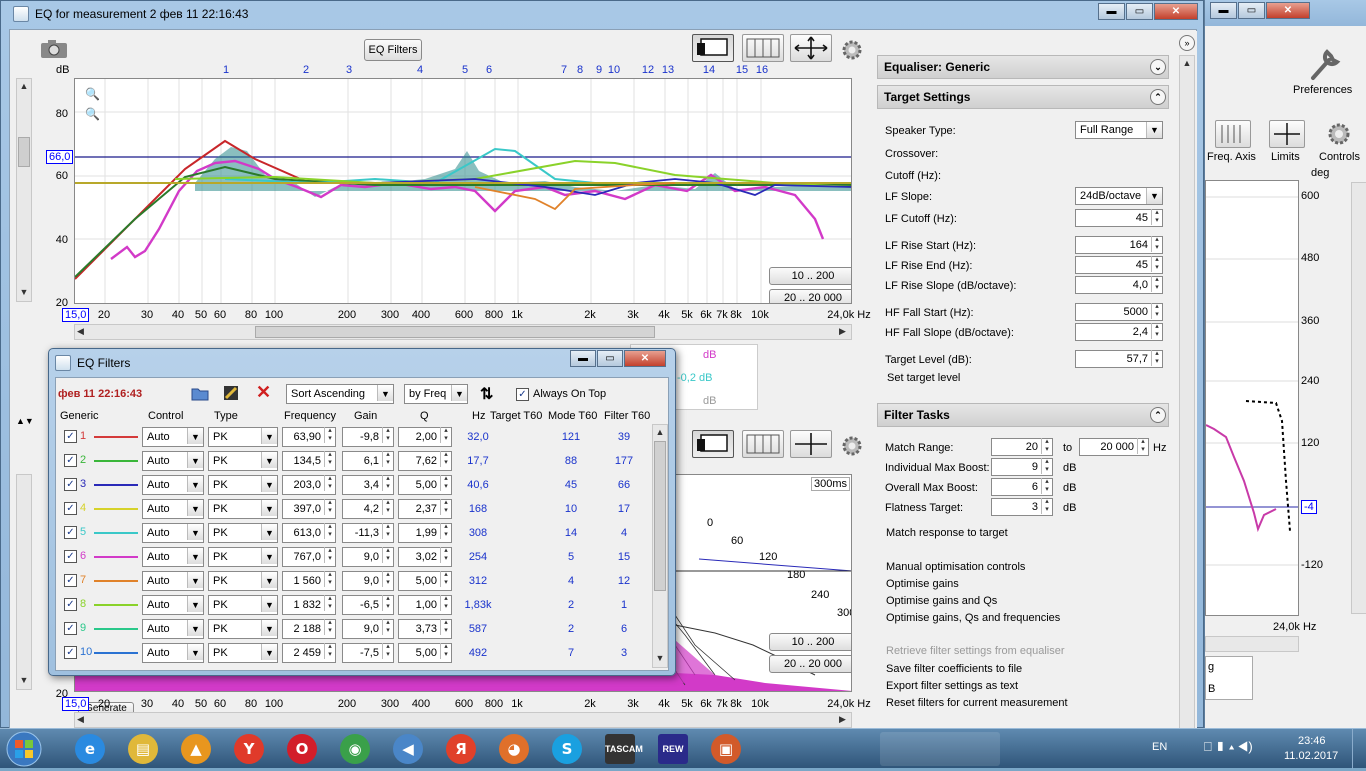  Describe the element at coordinates (1288, 10) in the screenshot. I see `bg-close-button: ✕` at that location.